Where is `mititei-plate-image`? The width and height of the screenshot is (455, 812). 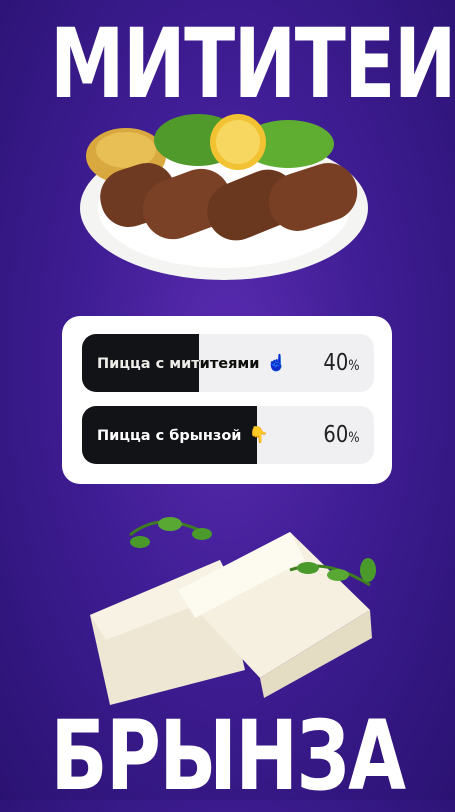 mititei-plate-image is located at coordinates (224, 196).